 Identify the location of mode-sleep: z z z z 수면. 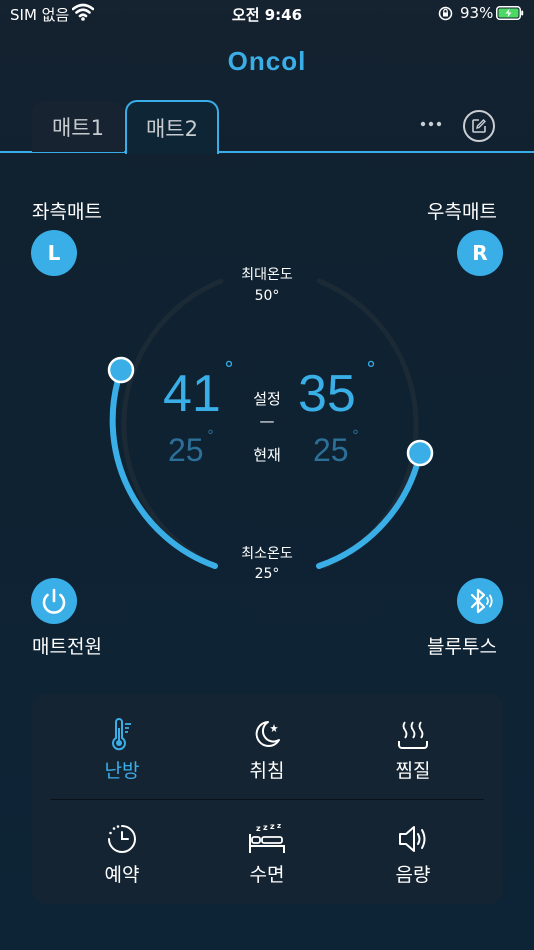
(267, 854).